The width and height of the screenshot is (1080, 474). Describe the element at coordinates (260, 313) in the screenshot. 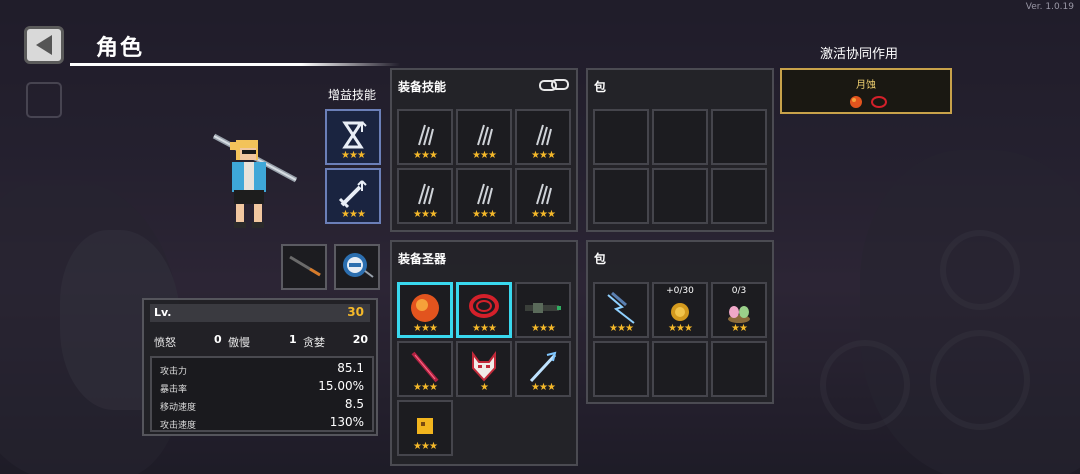

I see `level-bar: Lv. 30` at that location.